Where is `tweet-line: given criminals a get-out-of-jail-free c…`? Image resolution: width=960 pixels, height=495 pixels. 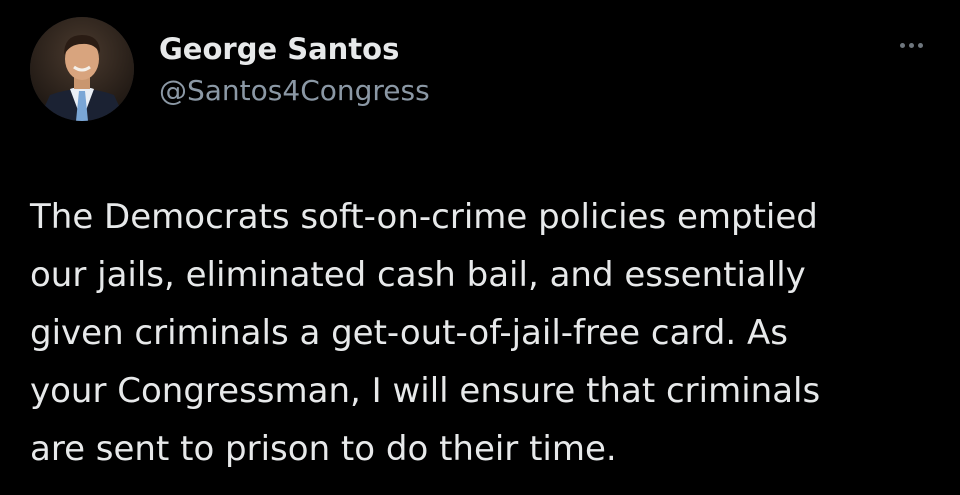
tweet-line: given criminals a get-out-of-jail-free c… is located at coordinates (409, 333).